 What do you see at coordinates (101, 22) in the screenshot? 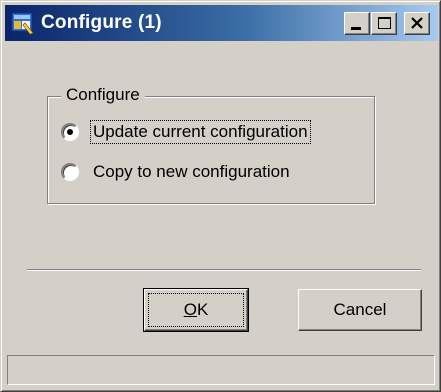
I see `window-title: Configure (1)` at bounding box center [101, 22].